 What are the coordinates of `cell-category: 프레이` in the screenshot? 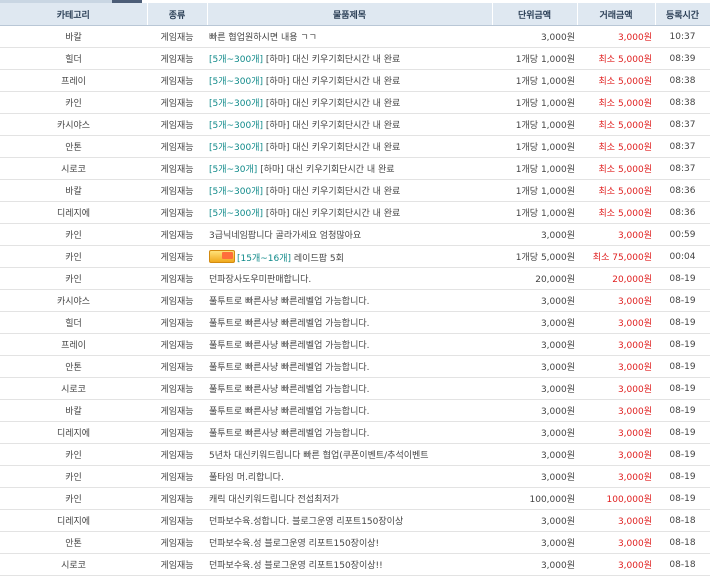 It's located at (73, 80).